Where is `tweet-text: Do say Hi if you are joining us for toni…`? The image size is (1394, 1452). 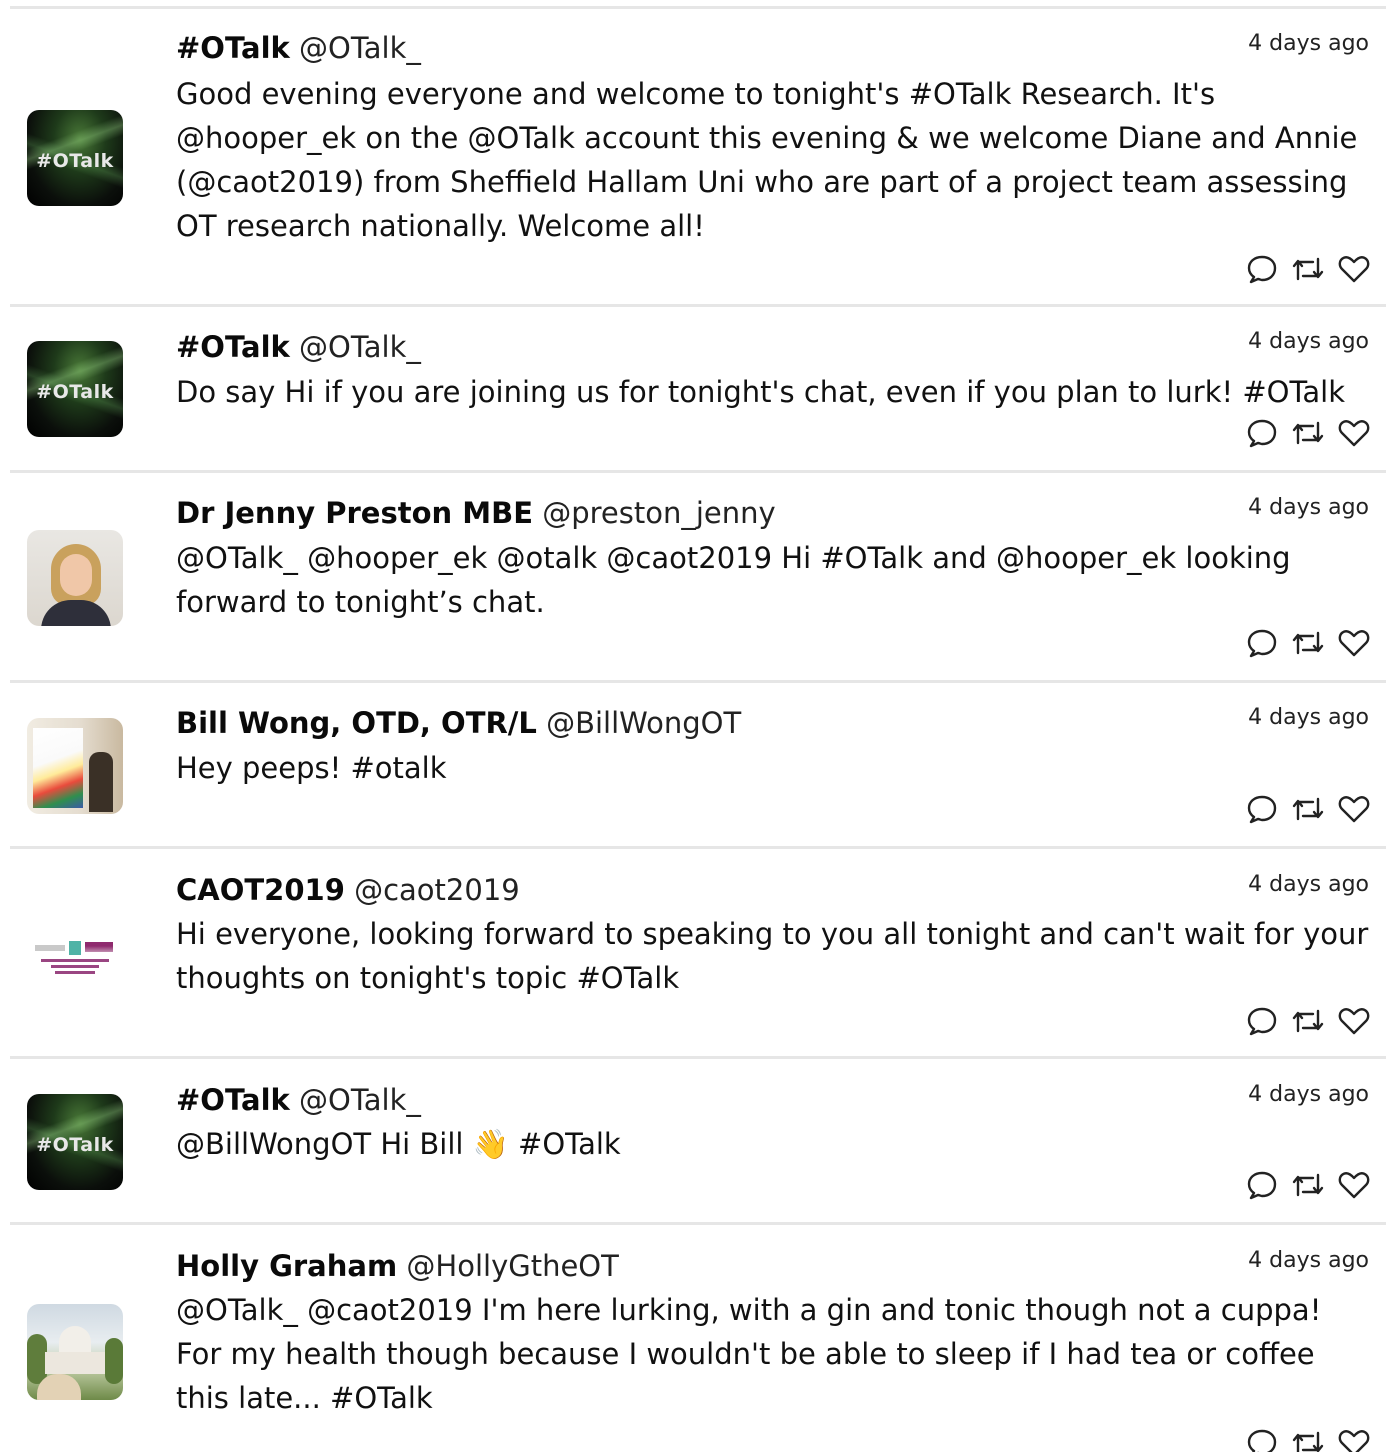
tweet-text: Do say Hi if you are joining us for toni… is located at coordinates (761, 392).